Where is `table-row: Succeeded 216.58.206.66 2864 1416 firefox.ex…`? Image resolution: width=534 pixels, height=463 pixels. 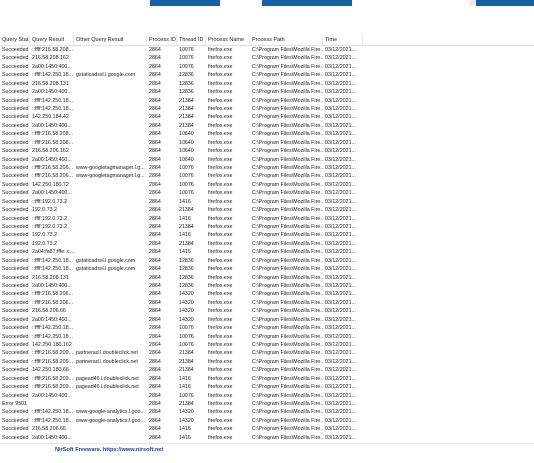
table-row: Succeeded 216.58.206.66 2864 1416 firefox.ex… is located at coordinates (267, 429).